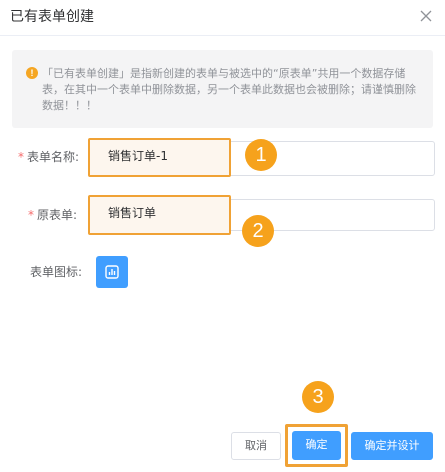 Image resolution: width=445 pixels, height=472 pixels. Describe the element at coordinates (49, 157) in the screenshot. I see `form-name-label: * 表单名称:` at that location.